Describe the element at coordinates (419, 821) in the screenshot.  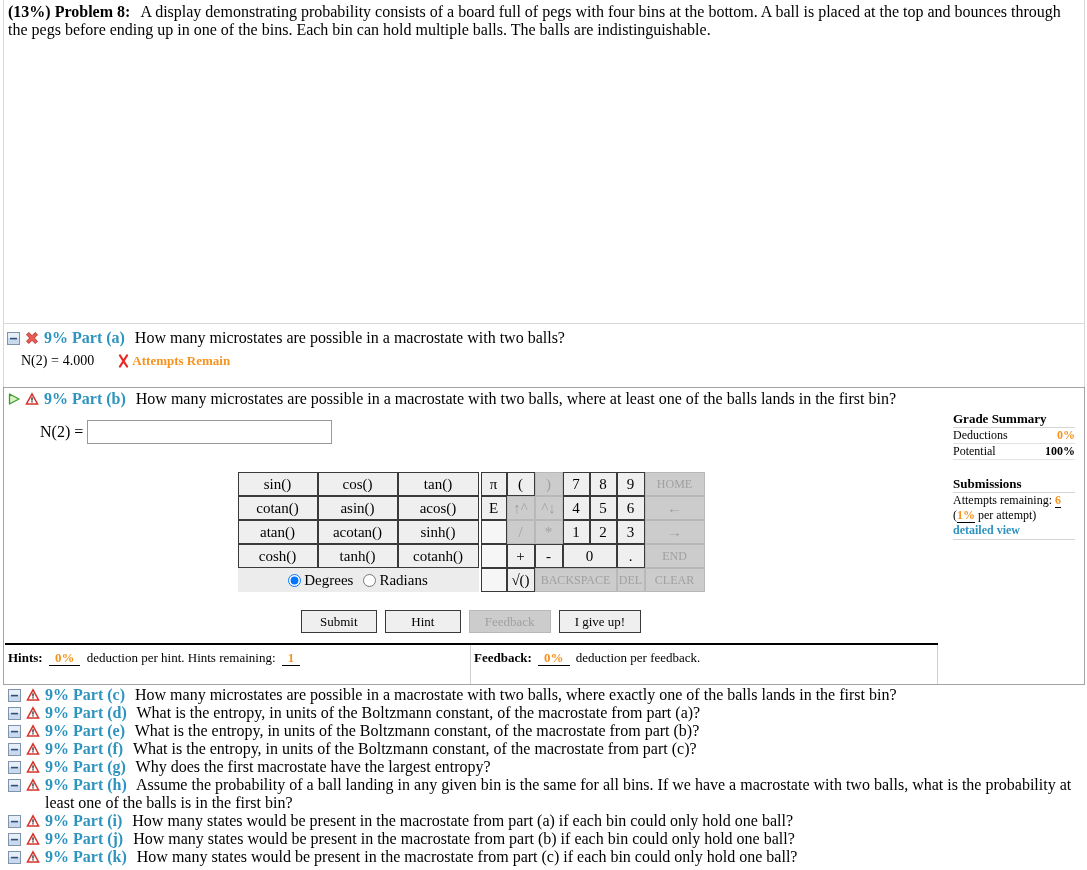
I see `part-question: 9% Part (i) How many states would be present in the macrostate from part (a) if each bin could only hold one ball?` at that location.